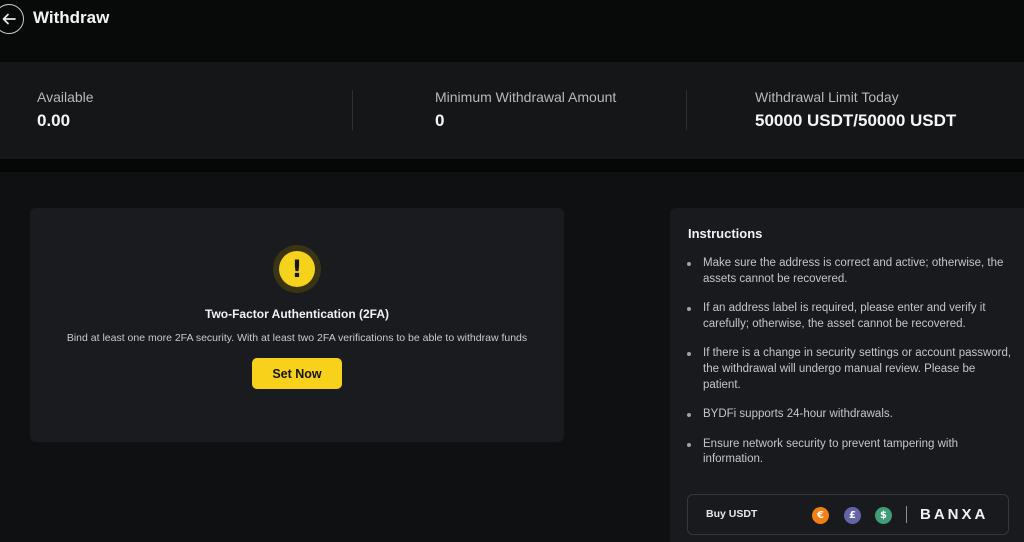  I want to click on available-value: 0.00, so click(54, 120).